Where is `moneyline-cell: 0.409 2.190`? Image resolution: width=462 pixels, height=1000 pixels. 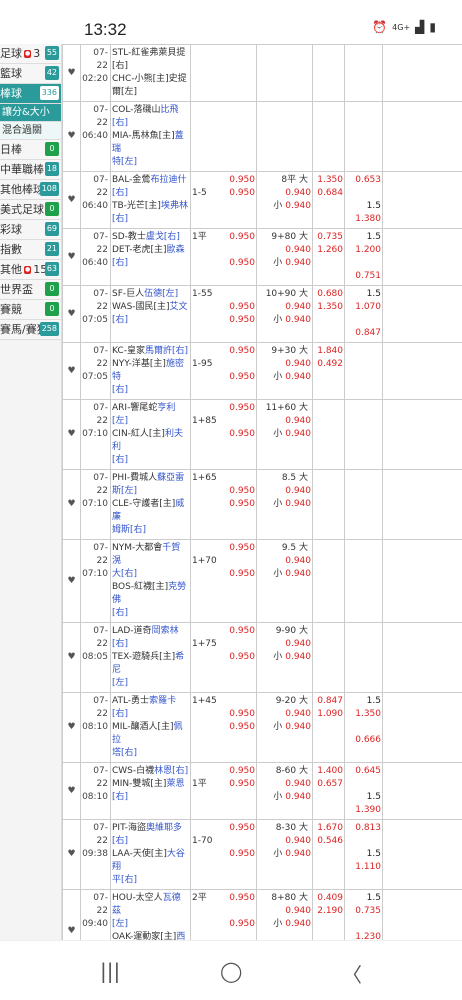 moneyline-cell: 0.409 2.190 is located at coordinates (328, 914).